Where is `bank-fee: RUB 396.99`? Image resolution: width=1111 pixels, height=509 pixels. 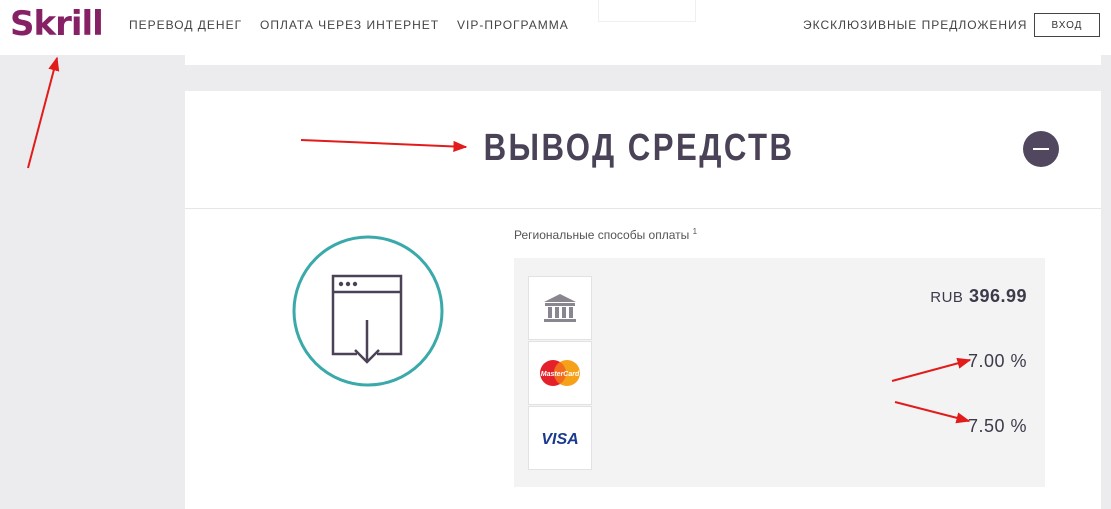 bank-fee: RUB 396.99 is located at coordinates (978, 296).